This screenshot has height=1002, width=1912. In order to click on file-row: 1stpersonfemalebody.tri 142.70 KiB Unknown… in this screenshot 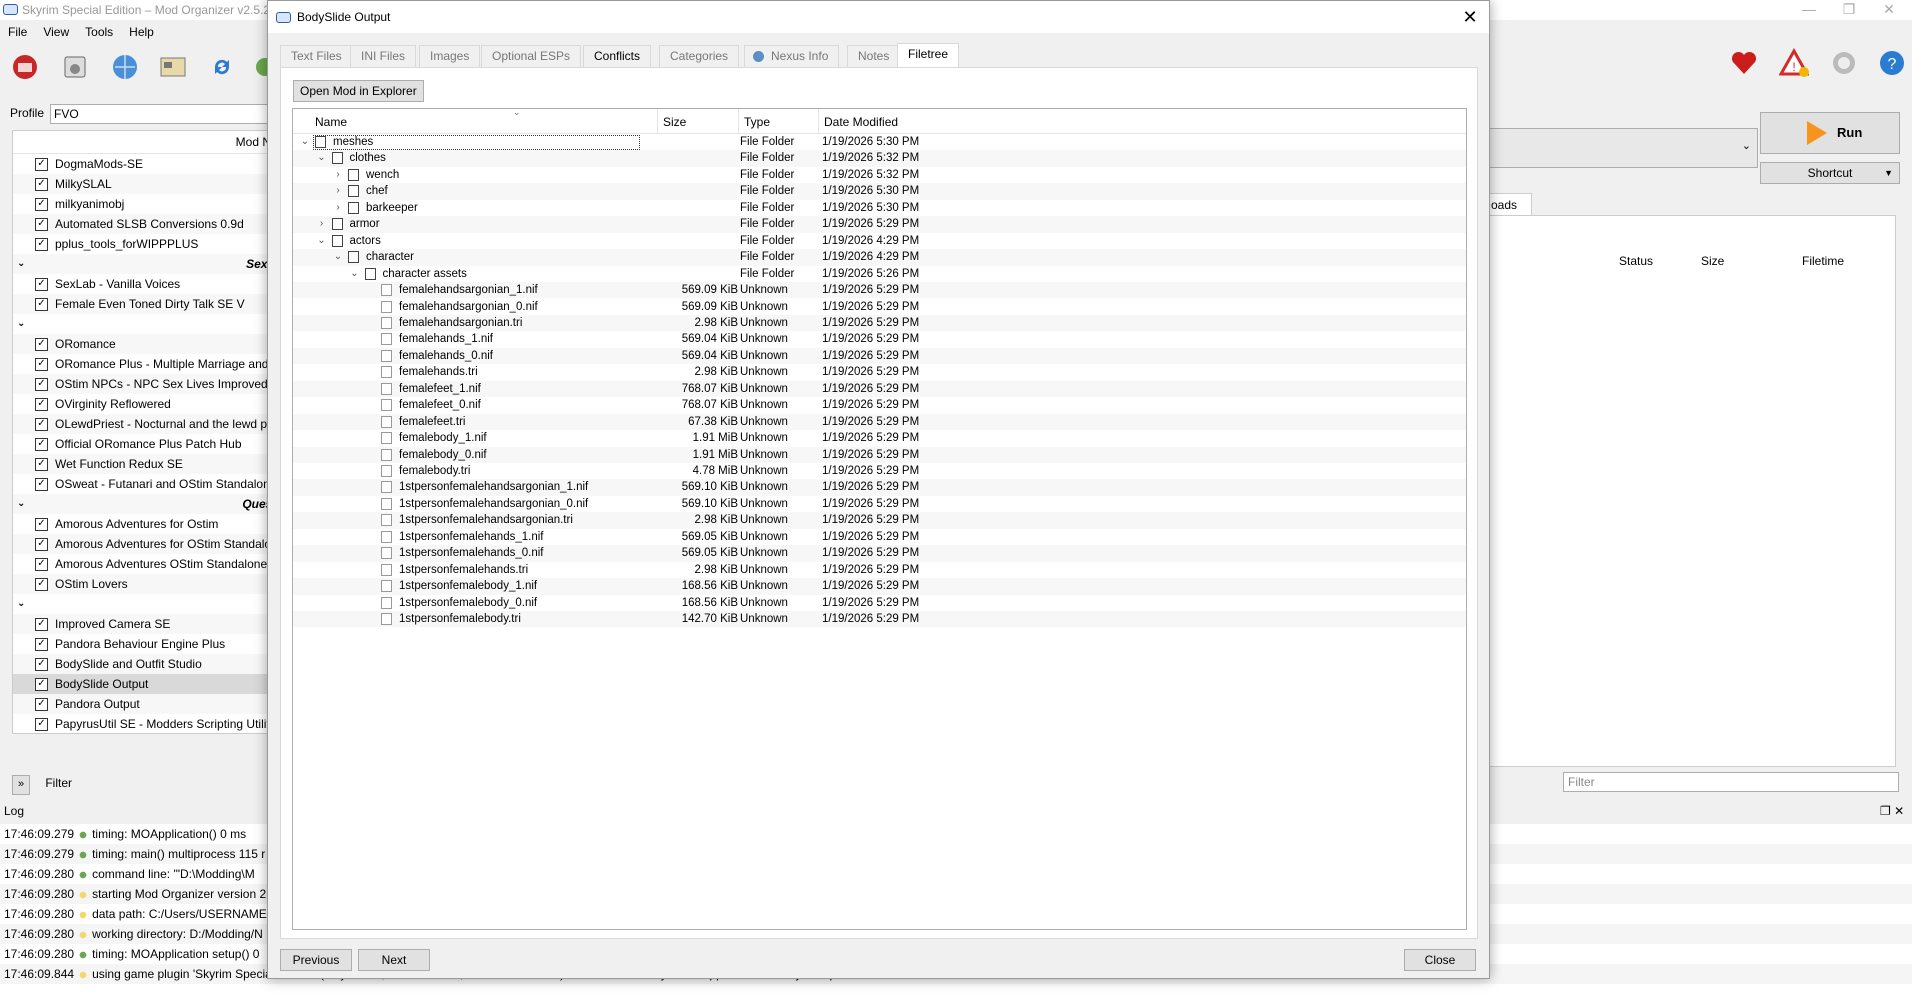, I will do `click(879, 619)`.